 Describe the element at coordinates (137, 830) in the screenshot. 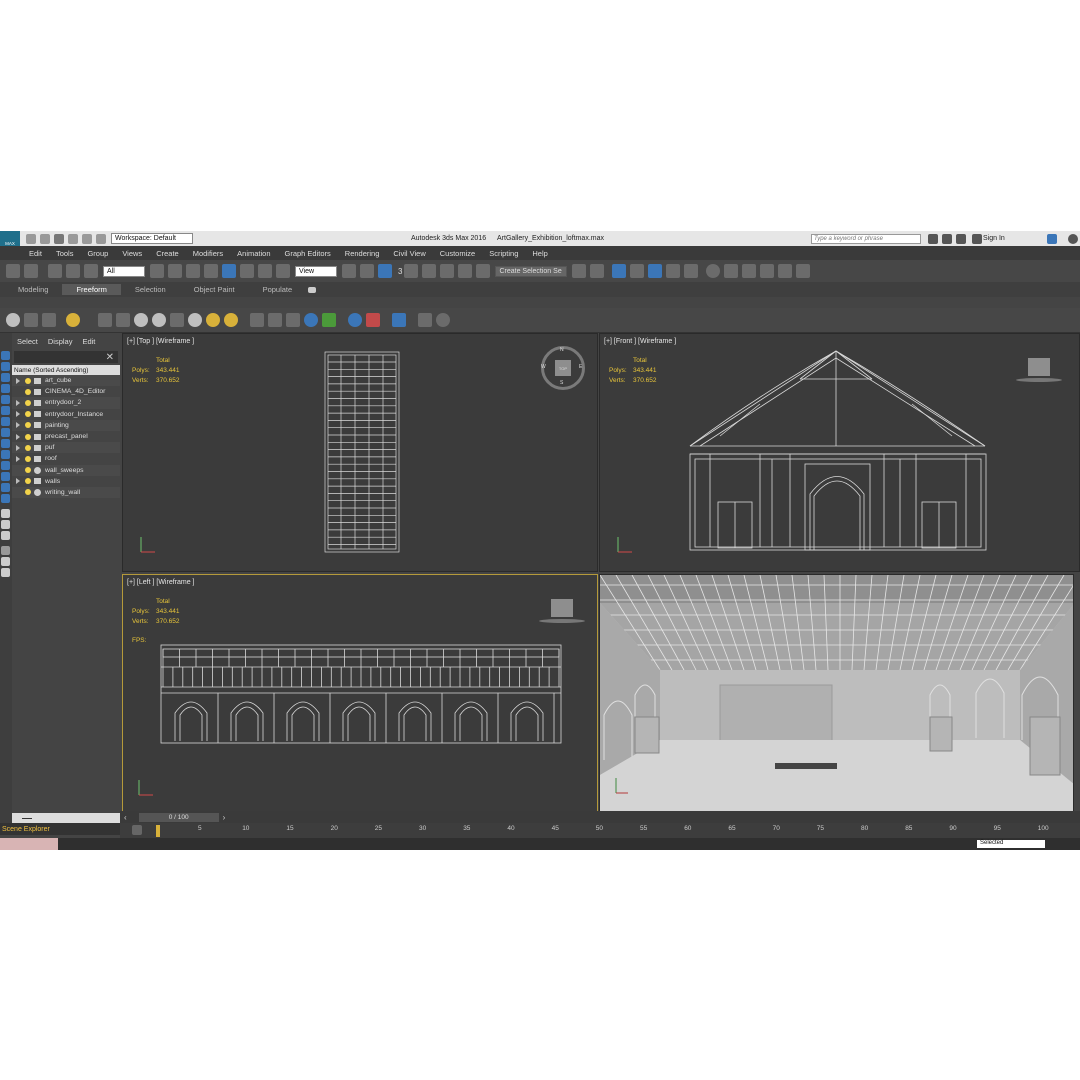

I see `mini-curve-editor-icon` at that location.